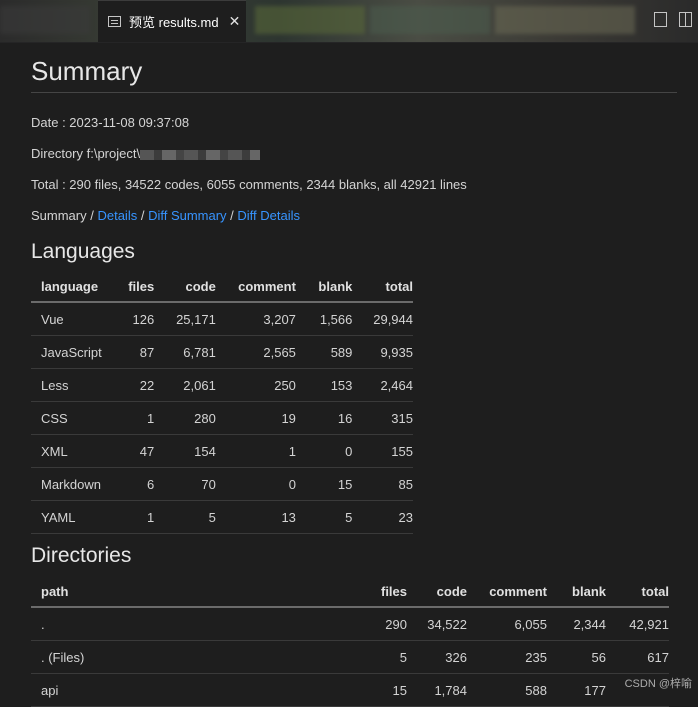 This screenshot has height=707, width=698. What do you see at coordinates (140, 385) in the screenshot?
I see `table-cell: 22` at bounding box center [140, 385].